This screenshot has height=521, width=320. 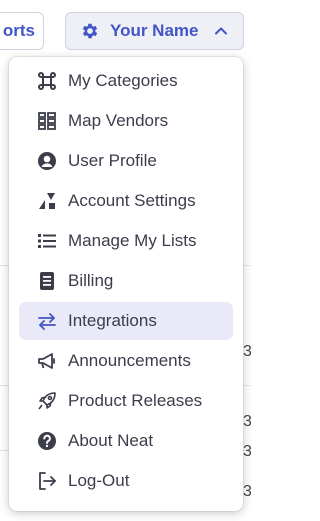 I want to click on grid-list-icon, so click(x=47, y=121).